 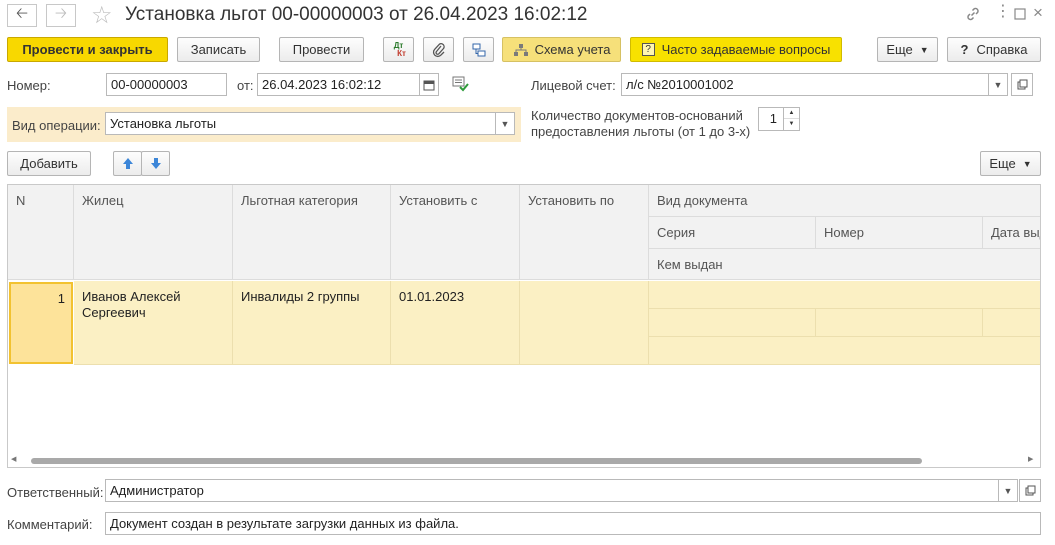 I want to click on doc-count-label-line2: предоставления льготы (от 1 до 3-х), so click(x=641, y=131).